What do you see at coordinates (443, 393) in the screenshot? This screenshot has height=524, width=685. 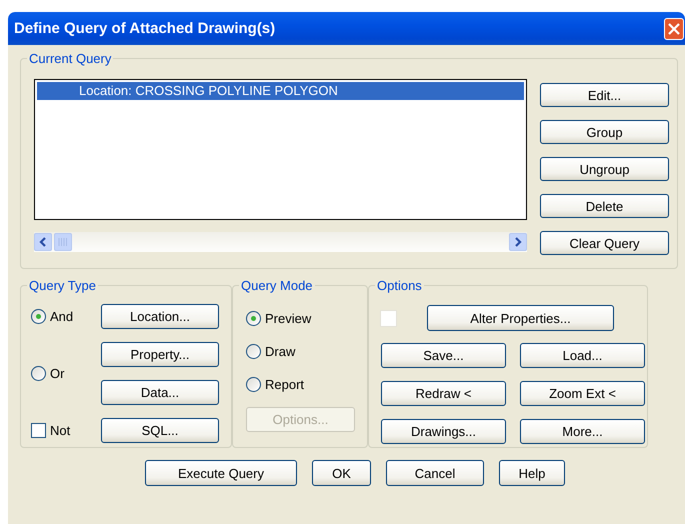 I see `button: Redraw <` at bounding box center [443, 393].